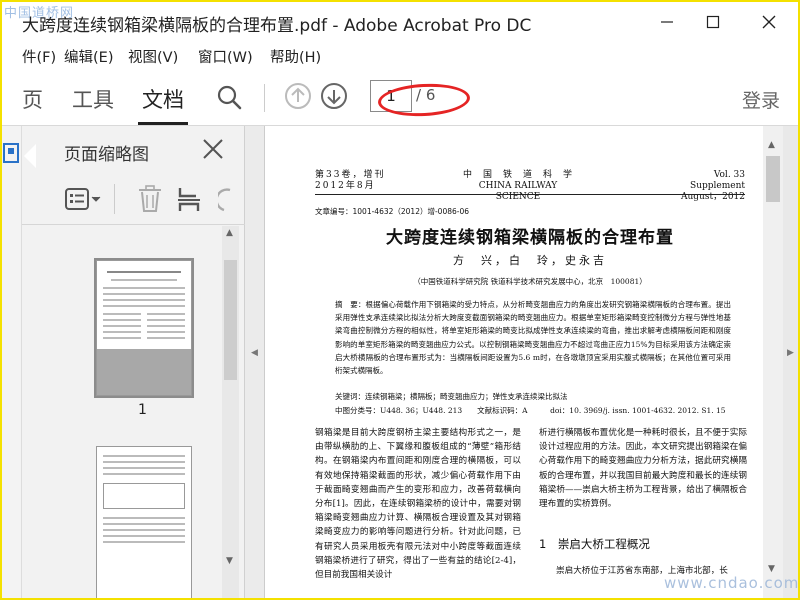  I want to click on thumbnail-options-button, so click(84, 201).